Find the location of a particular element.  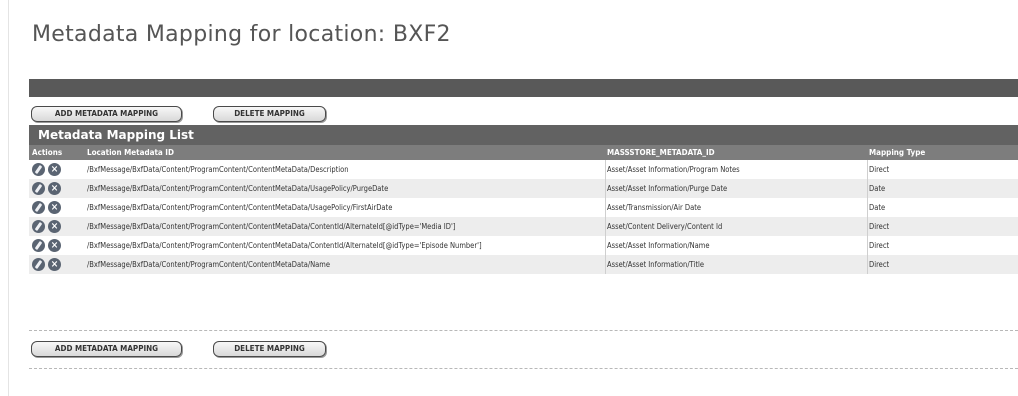

page-left-border is located at coordinates (8, 198).